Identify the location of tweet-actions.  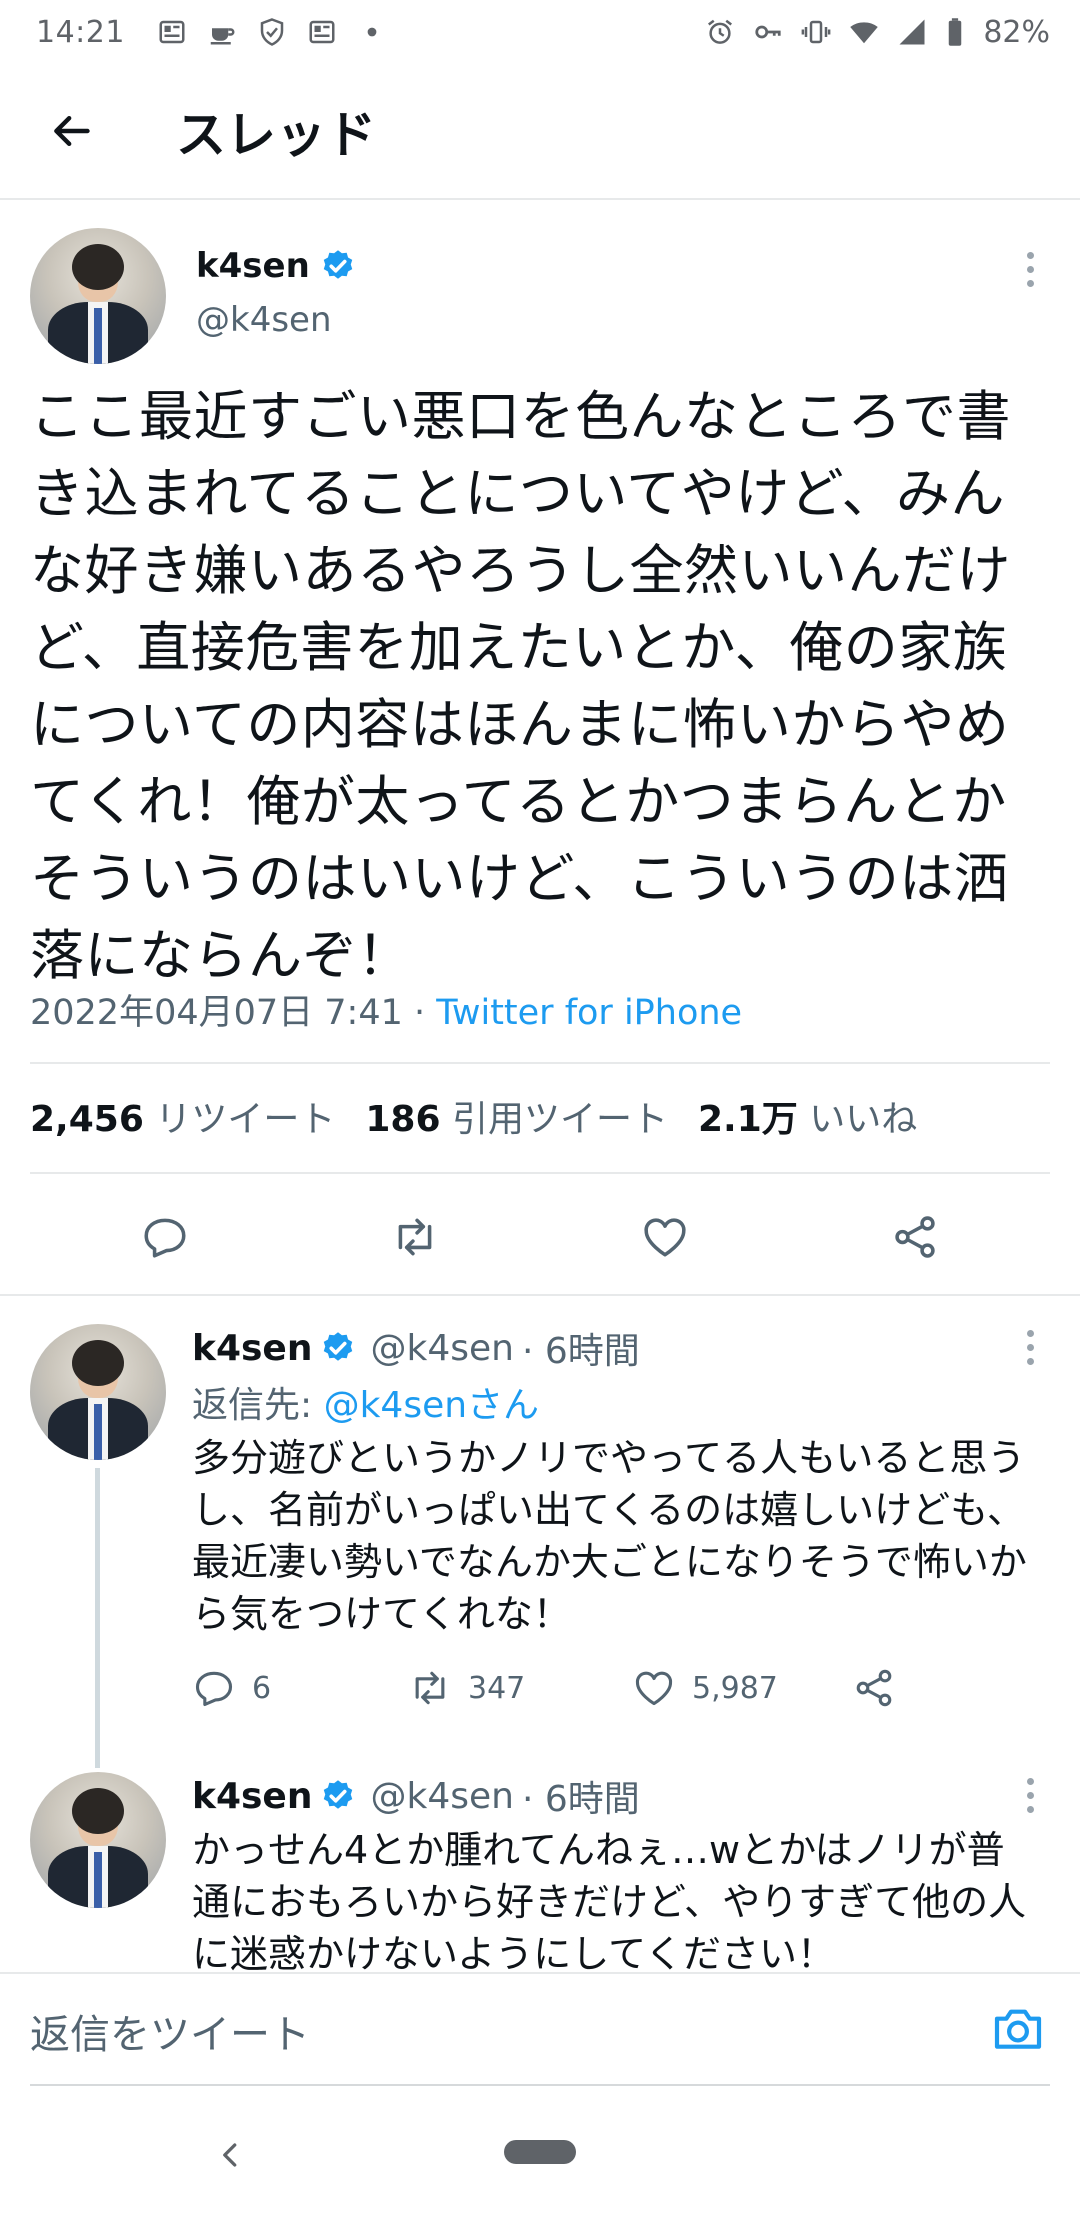
(540, 1237).